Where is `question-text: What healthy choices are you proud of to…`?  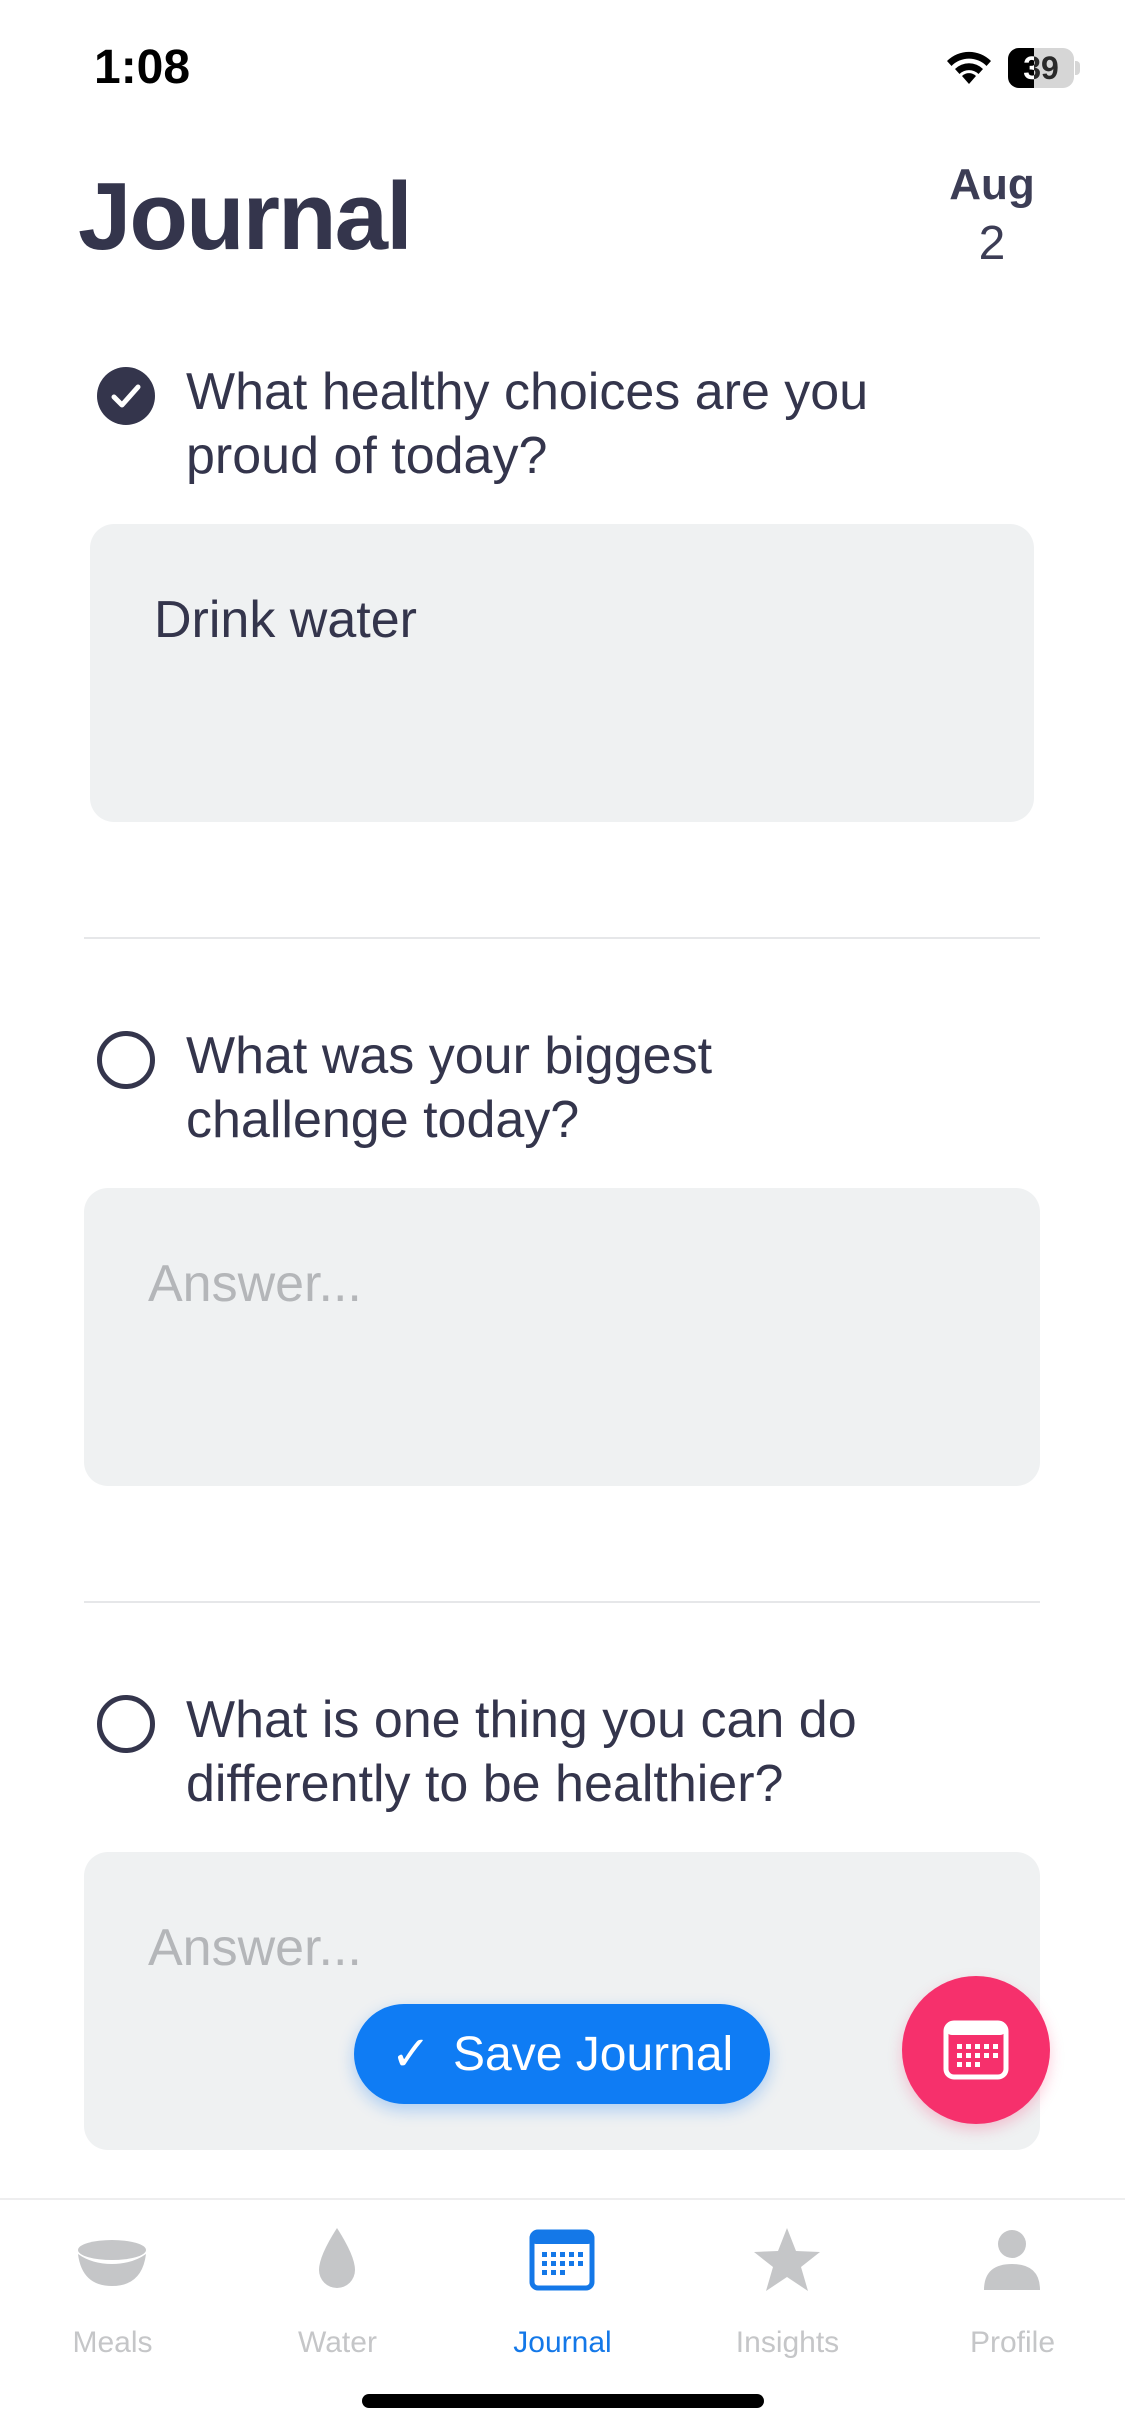
question-text: What healthy choices are you proud of to… is located at coordinates (527, 424).